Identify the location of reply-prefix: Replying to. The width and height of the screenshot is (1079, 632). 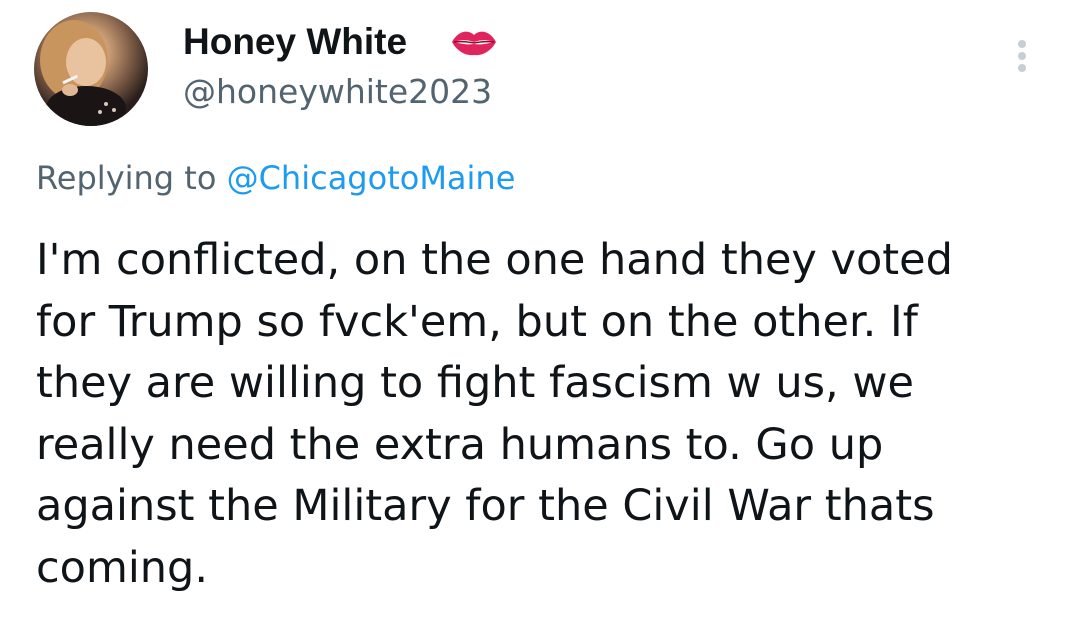
(126, 178).